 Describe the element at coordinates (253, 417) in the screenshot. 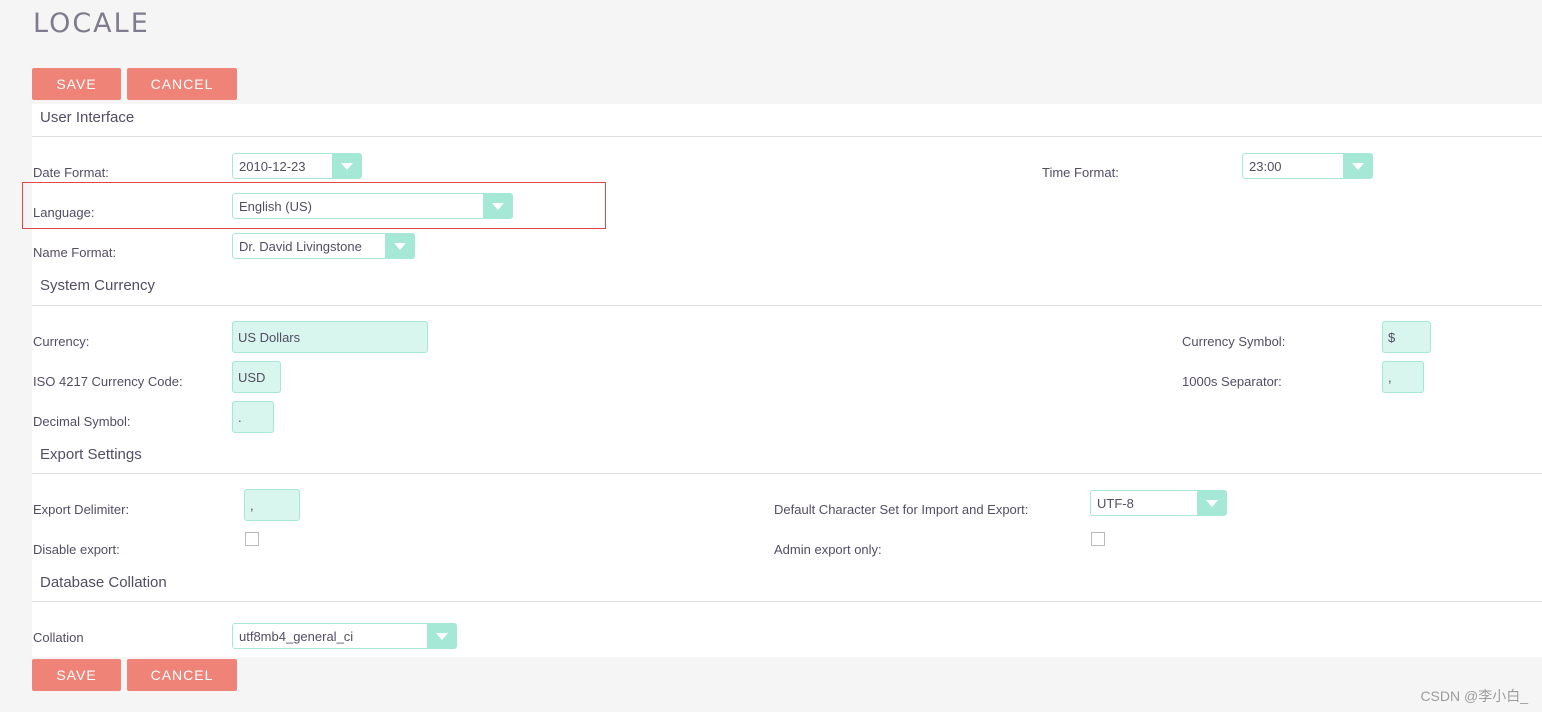

I see `decimal-symbol-input` at that location.